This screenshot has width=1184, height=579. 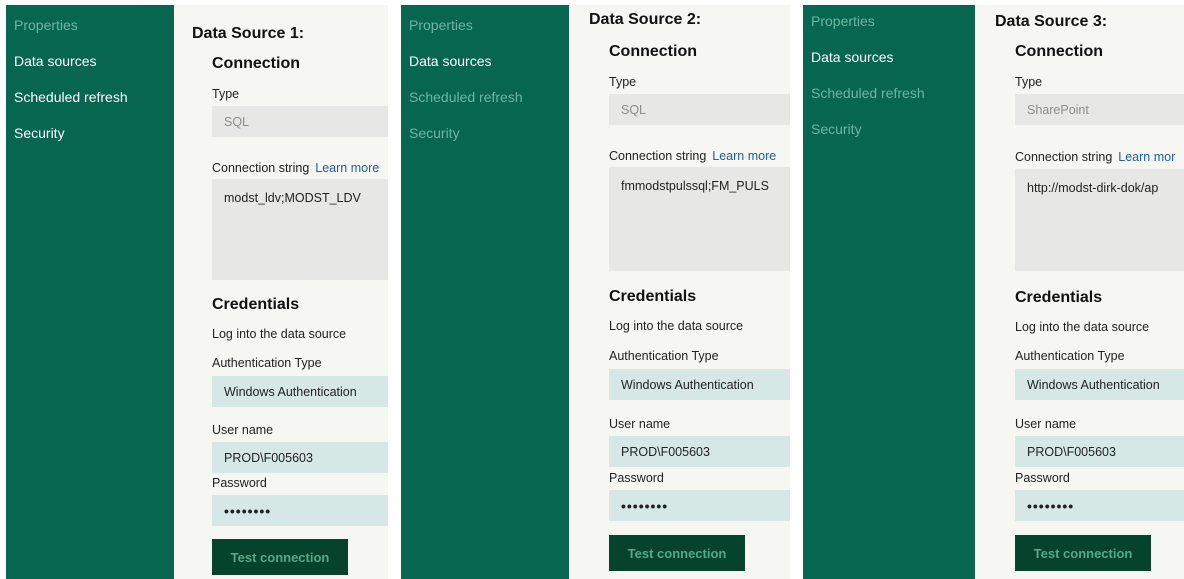 What do you see at coordinates (1095, 157) in the screenshot?
I see `connection-string-label: Connection string Learn mor` at bounding box center [1095, 157].